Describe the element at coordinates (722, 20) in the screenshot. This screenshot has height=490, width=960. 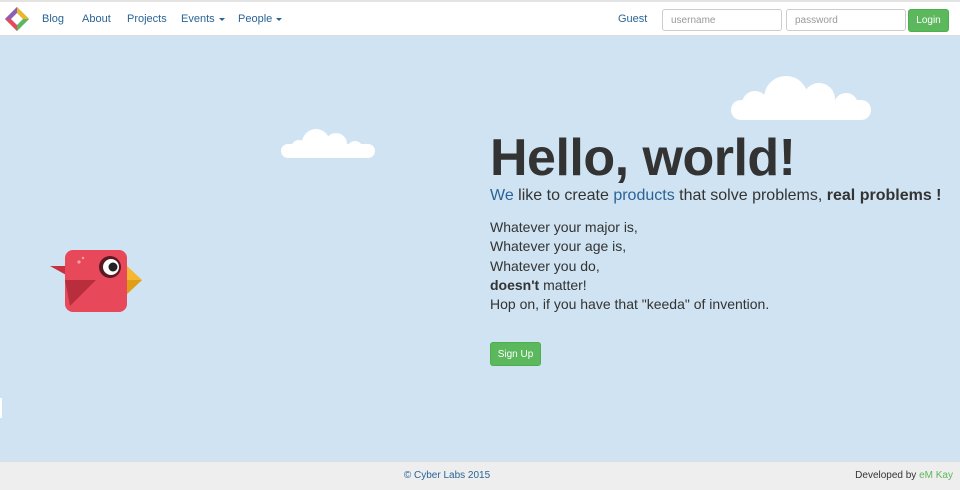
I see `username-input` at that location.